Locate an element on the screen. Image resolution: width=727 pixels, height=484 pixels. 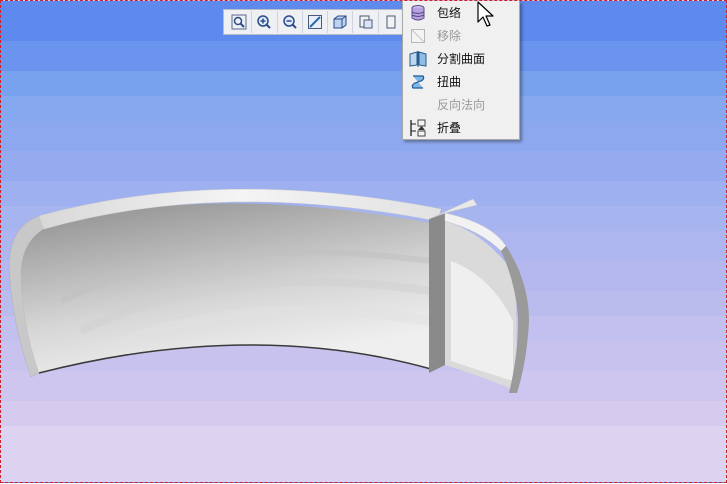
menu-item-label: 反向法向 is located at coordinates (461, 105).